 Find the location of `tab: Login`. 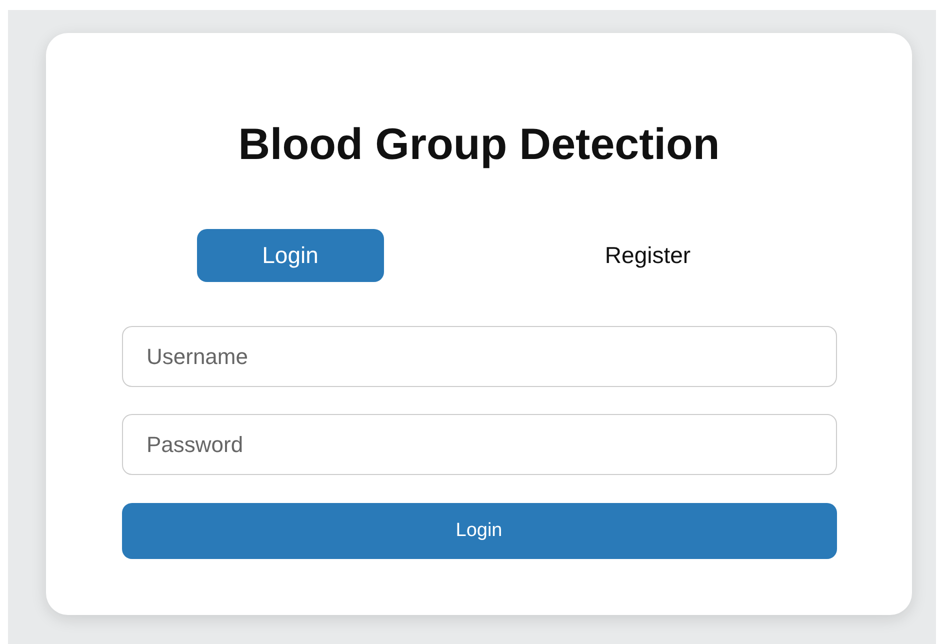

tab: Login is located at coordinates (290, 255).